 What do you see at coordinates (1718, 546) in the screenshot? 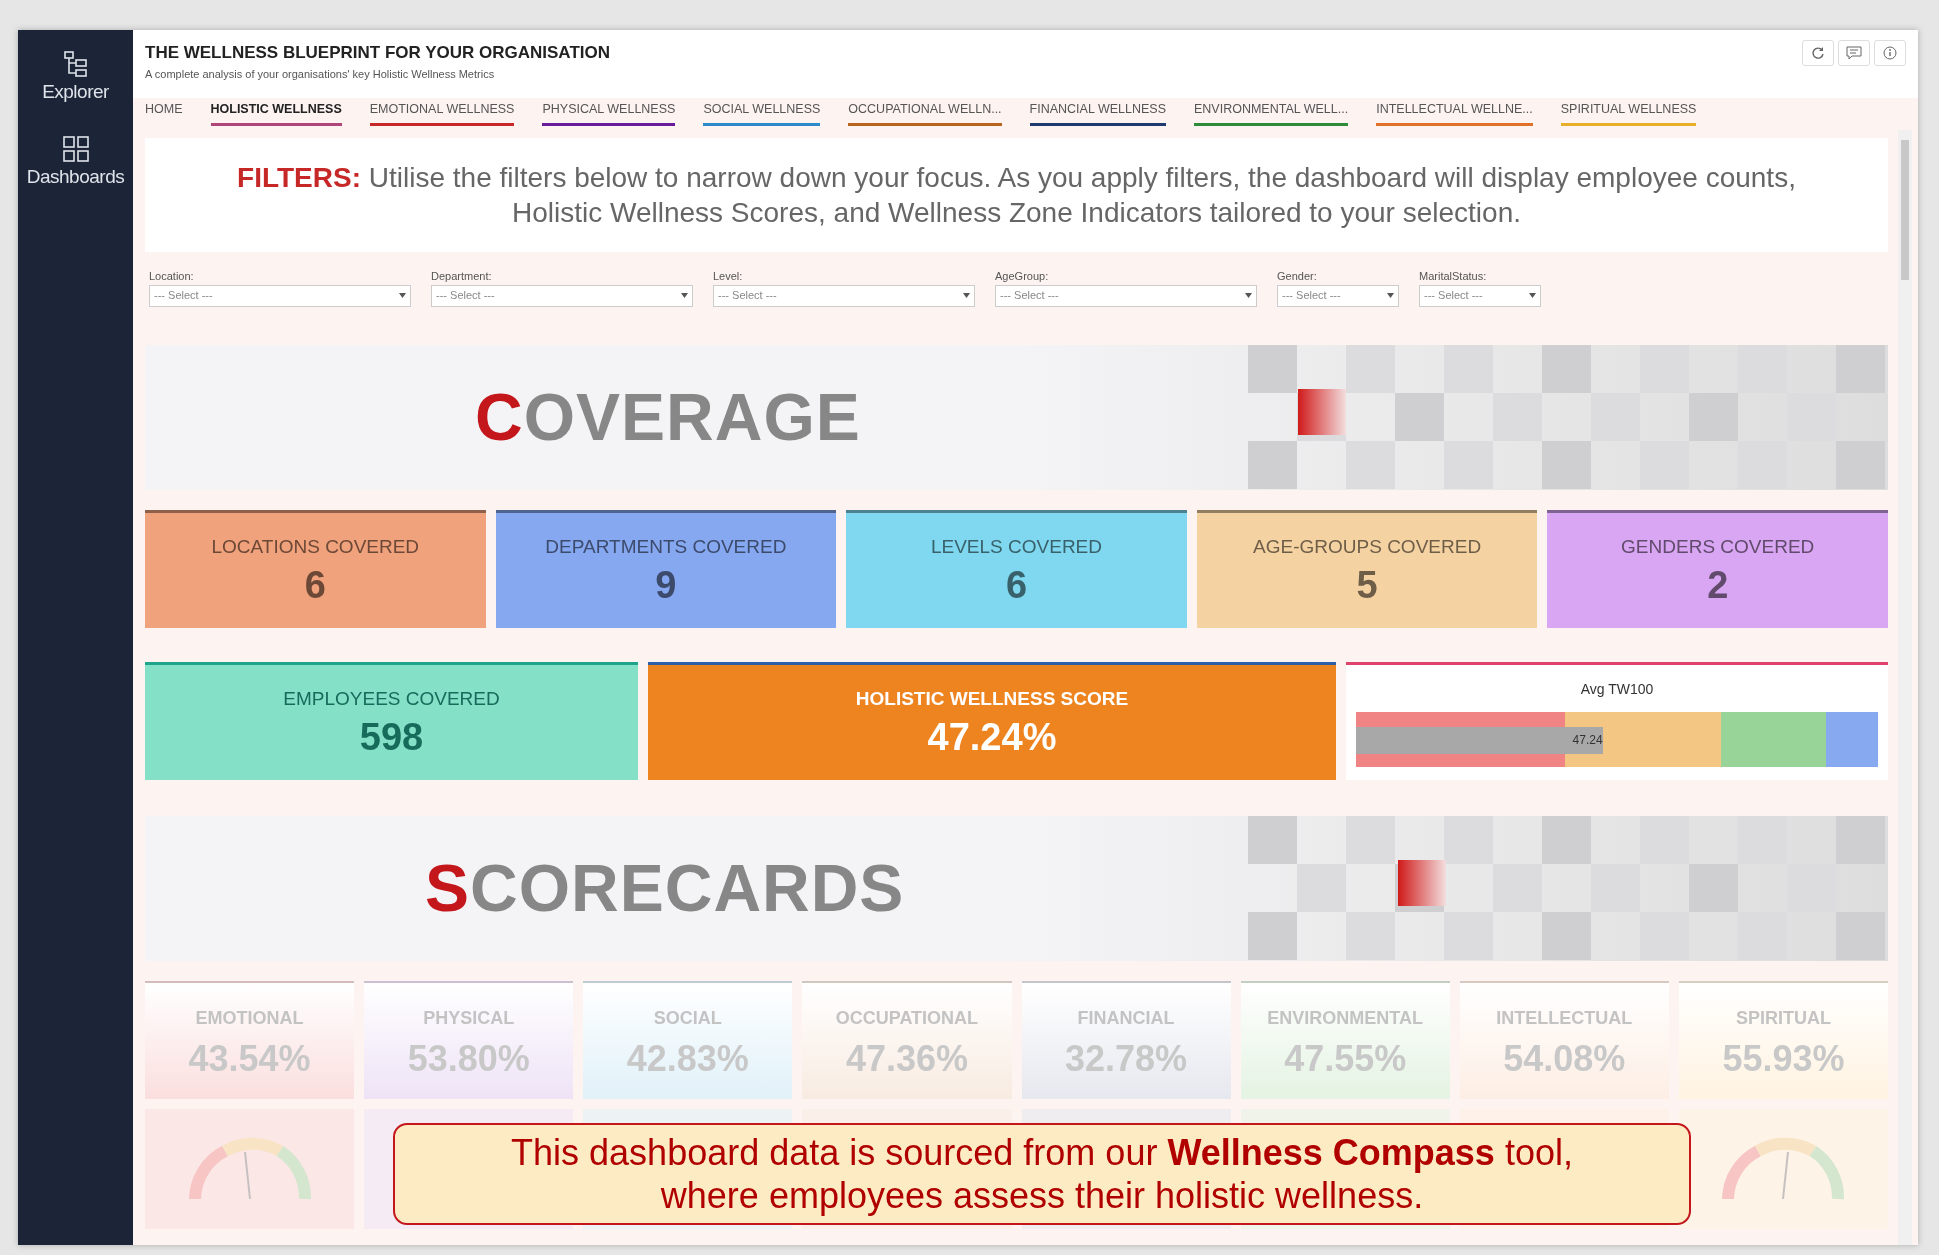
I see `stat-label: GENDERS COVERED` at bounding box center [1718, 546].